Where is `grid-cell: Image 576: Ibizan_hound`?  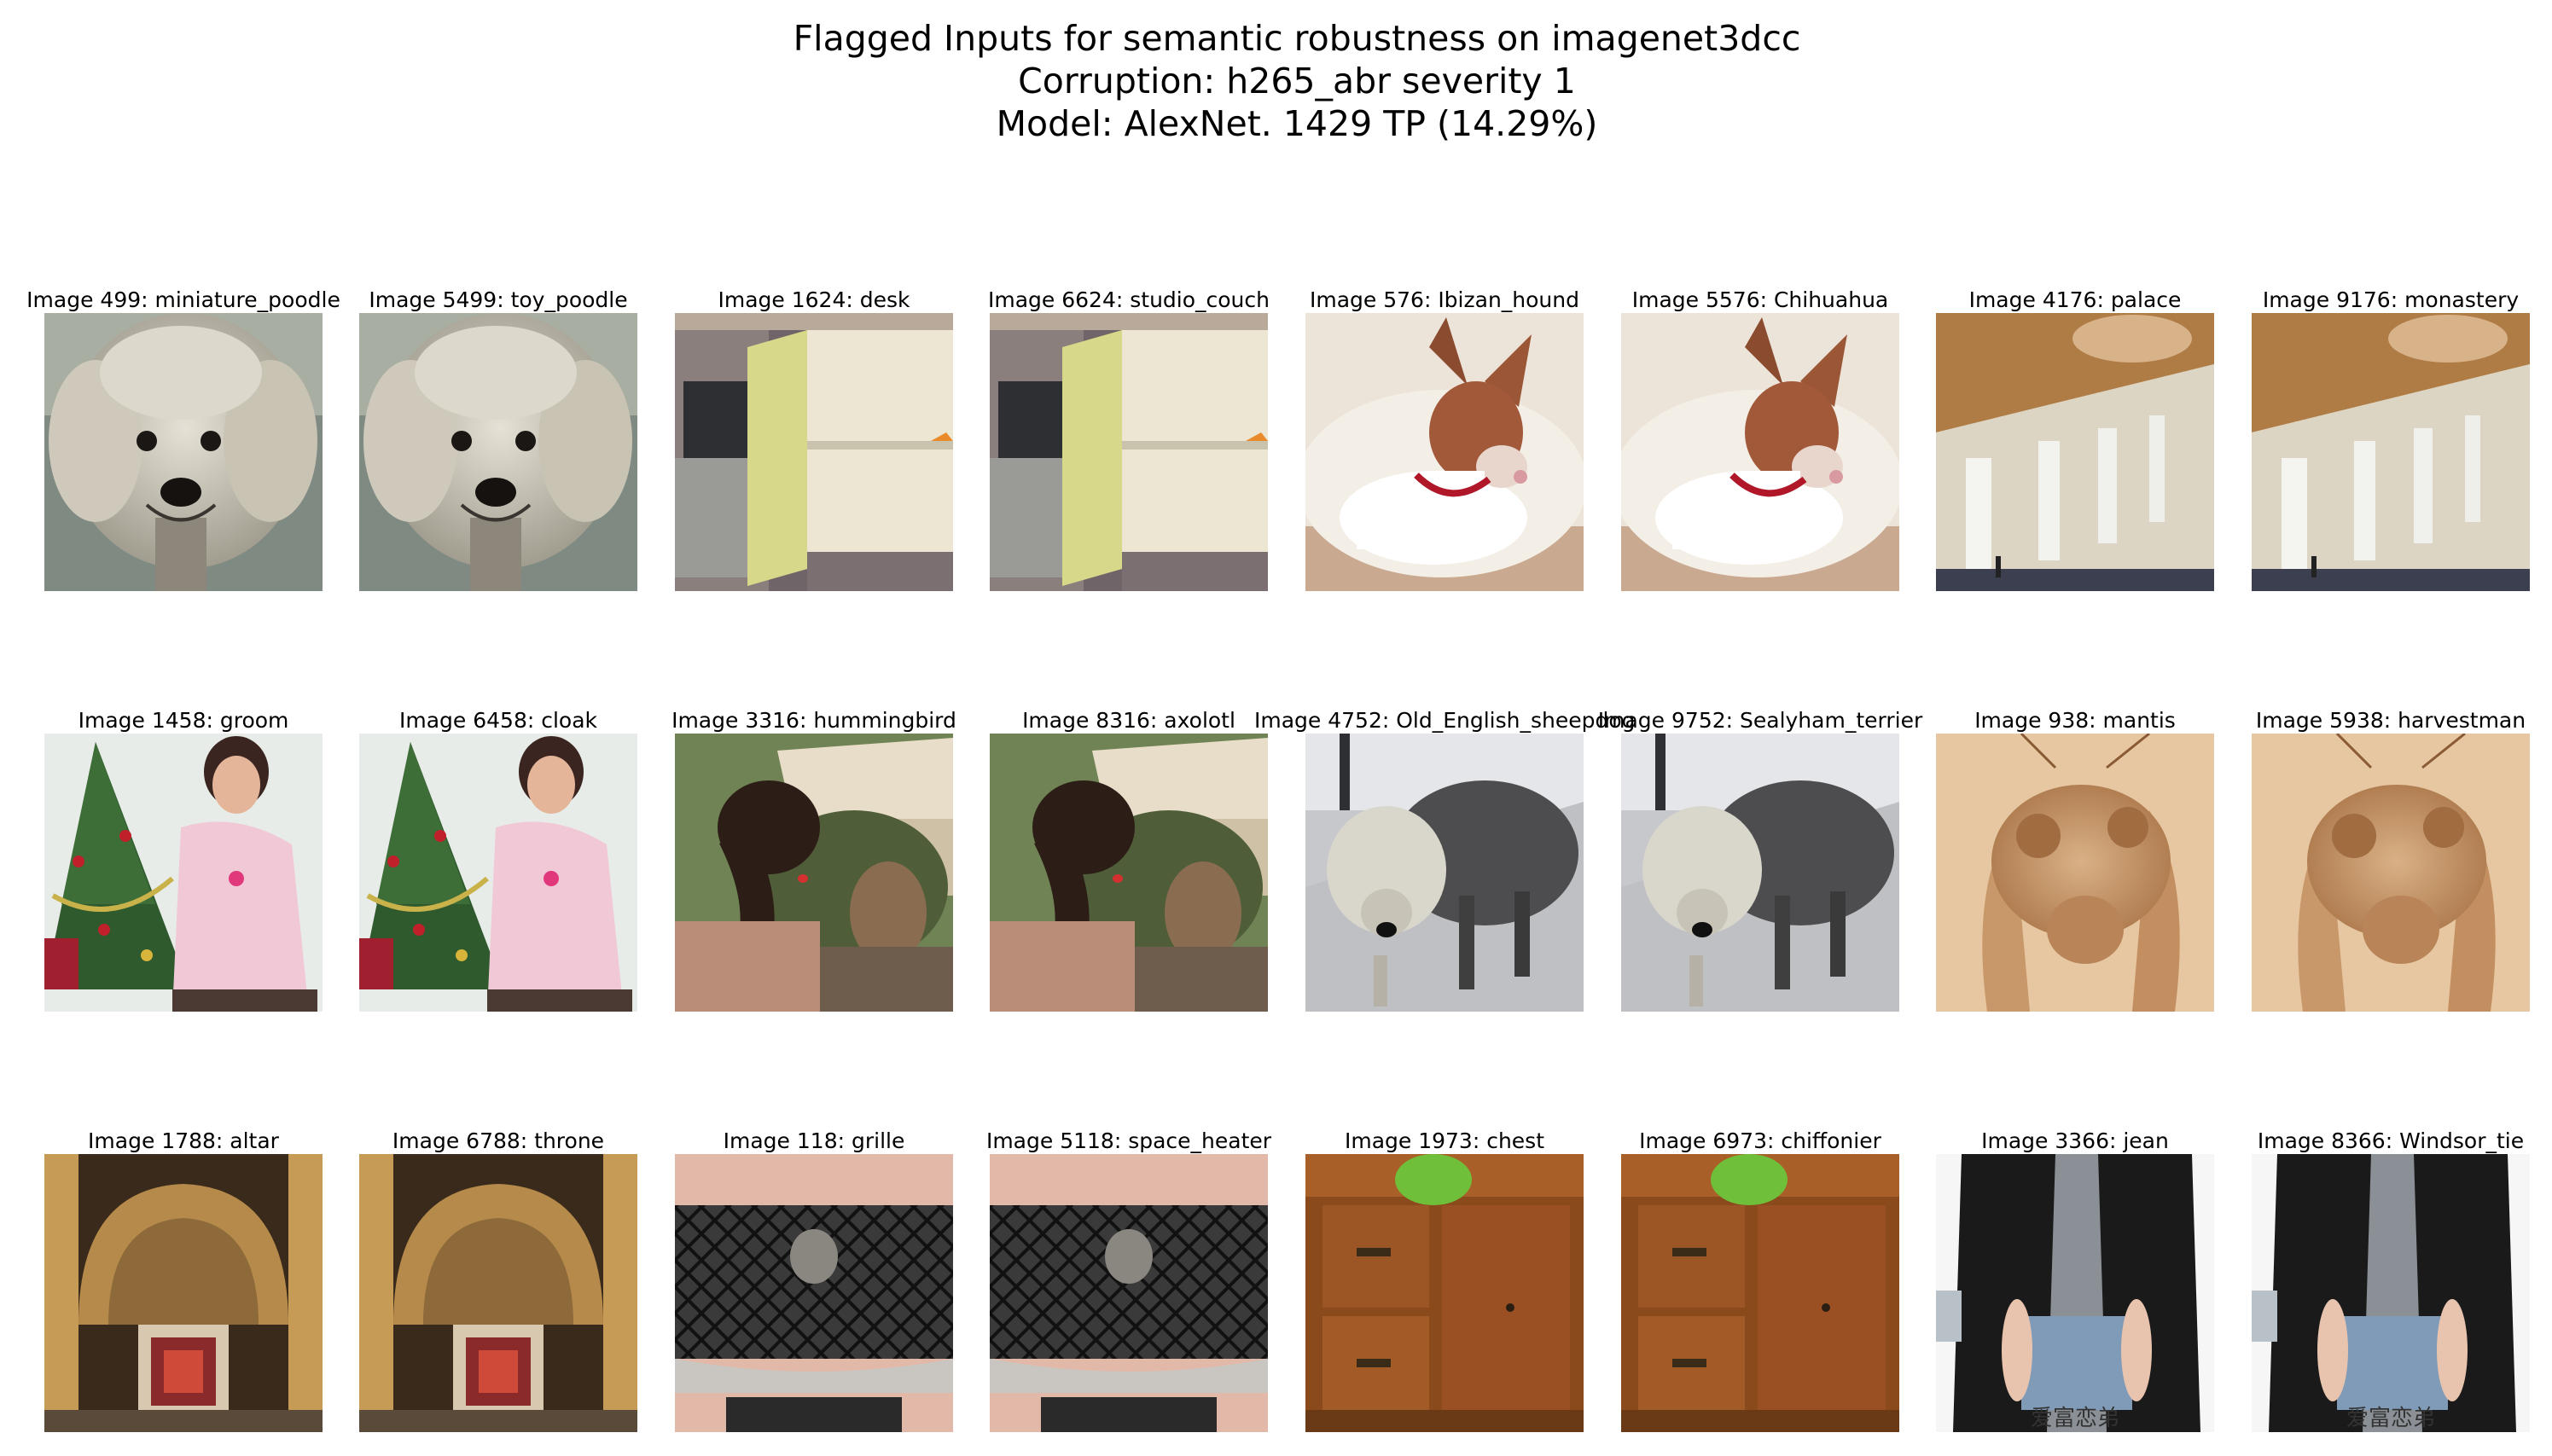 grid-cell: Image 576: Ibizan_hound is located at coordinates (1444, 442).